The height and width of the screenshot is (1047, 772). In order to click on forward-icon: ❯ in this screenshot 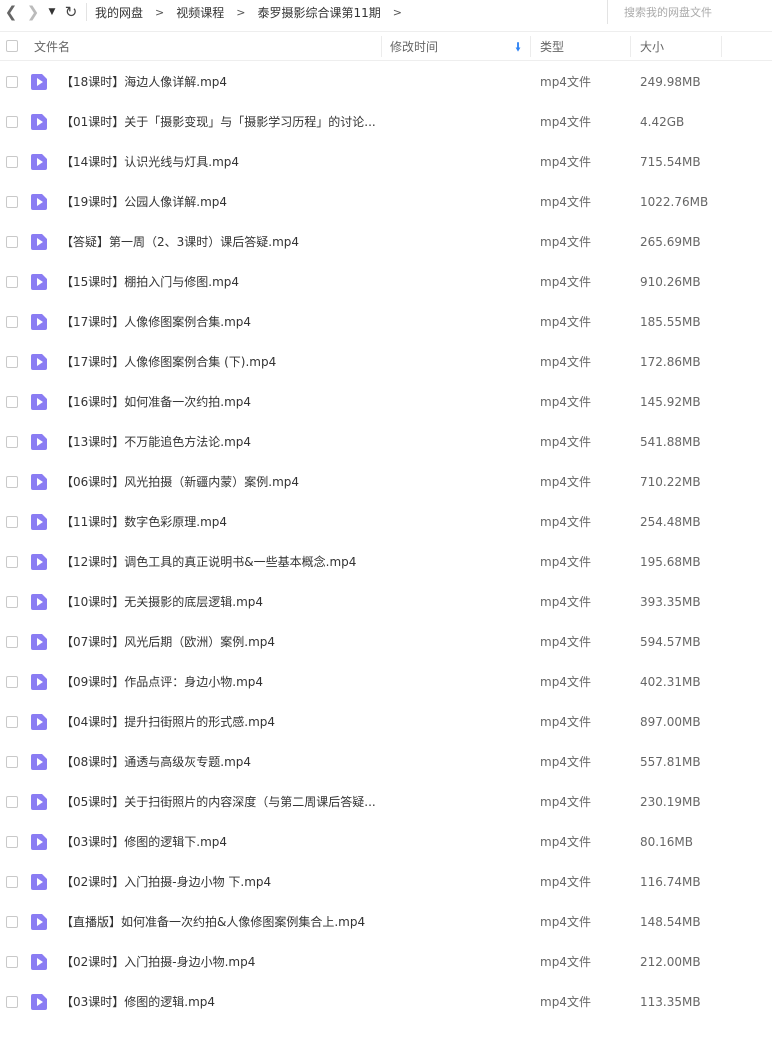, I will do `click(33, 12)`.